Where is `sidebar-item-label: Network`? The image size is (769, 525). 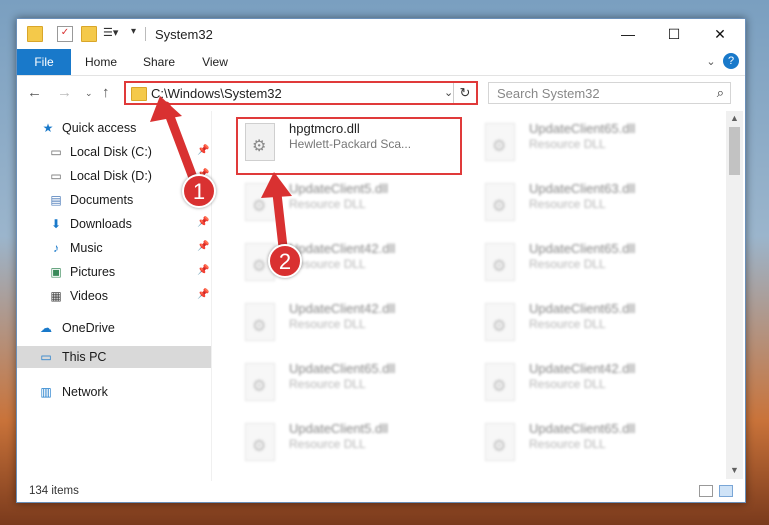
sidebar-item-label: Network is located at coordinates (85, 392).